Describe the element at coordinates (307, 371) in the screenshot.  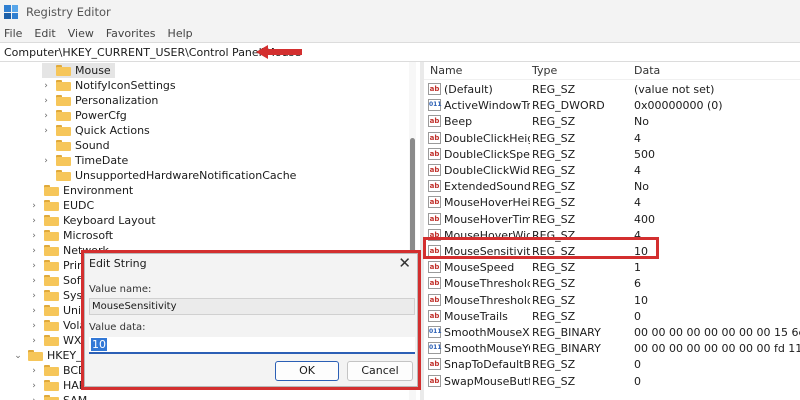
I see `ok-button: OK` at that location.